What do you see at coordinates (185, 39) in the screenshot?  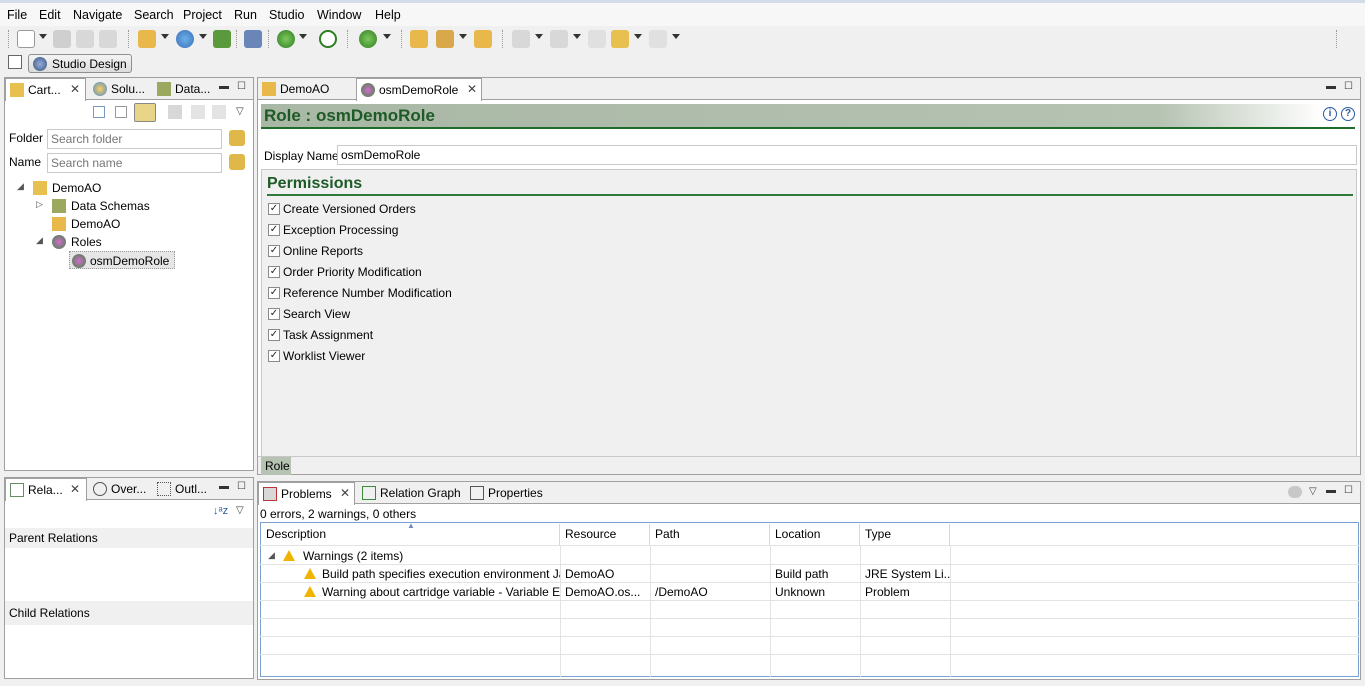 I see `globe-icon` at bounding box center [185, 39].